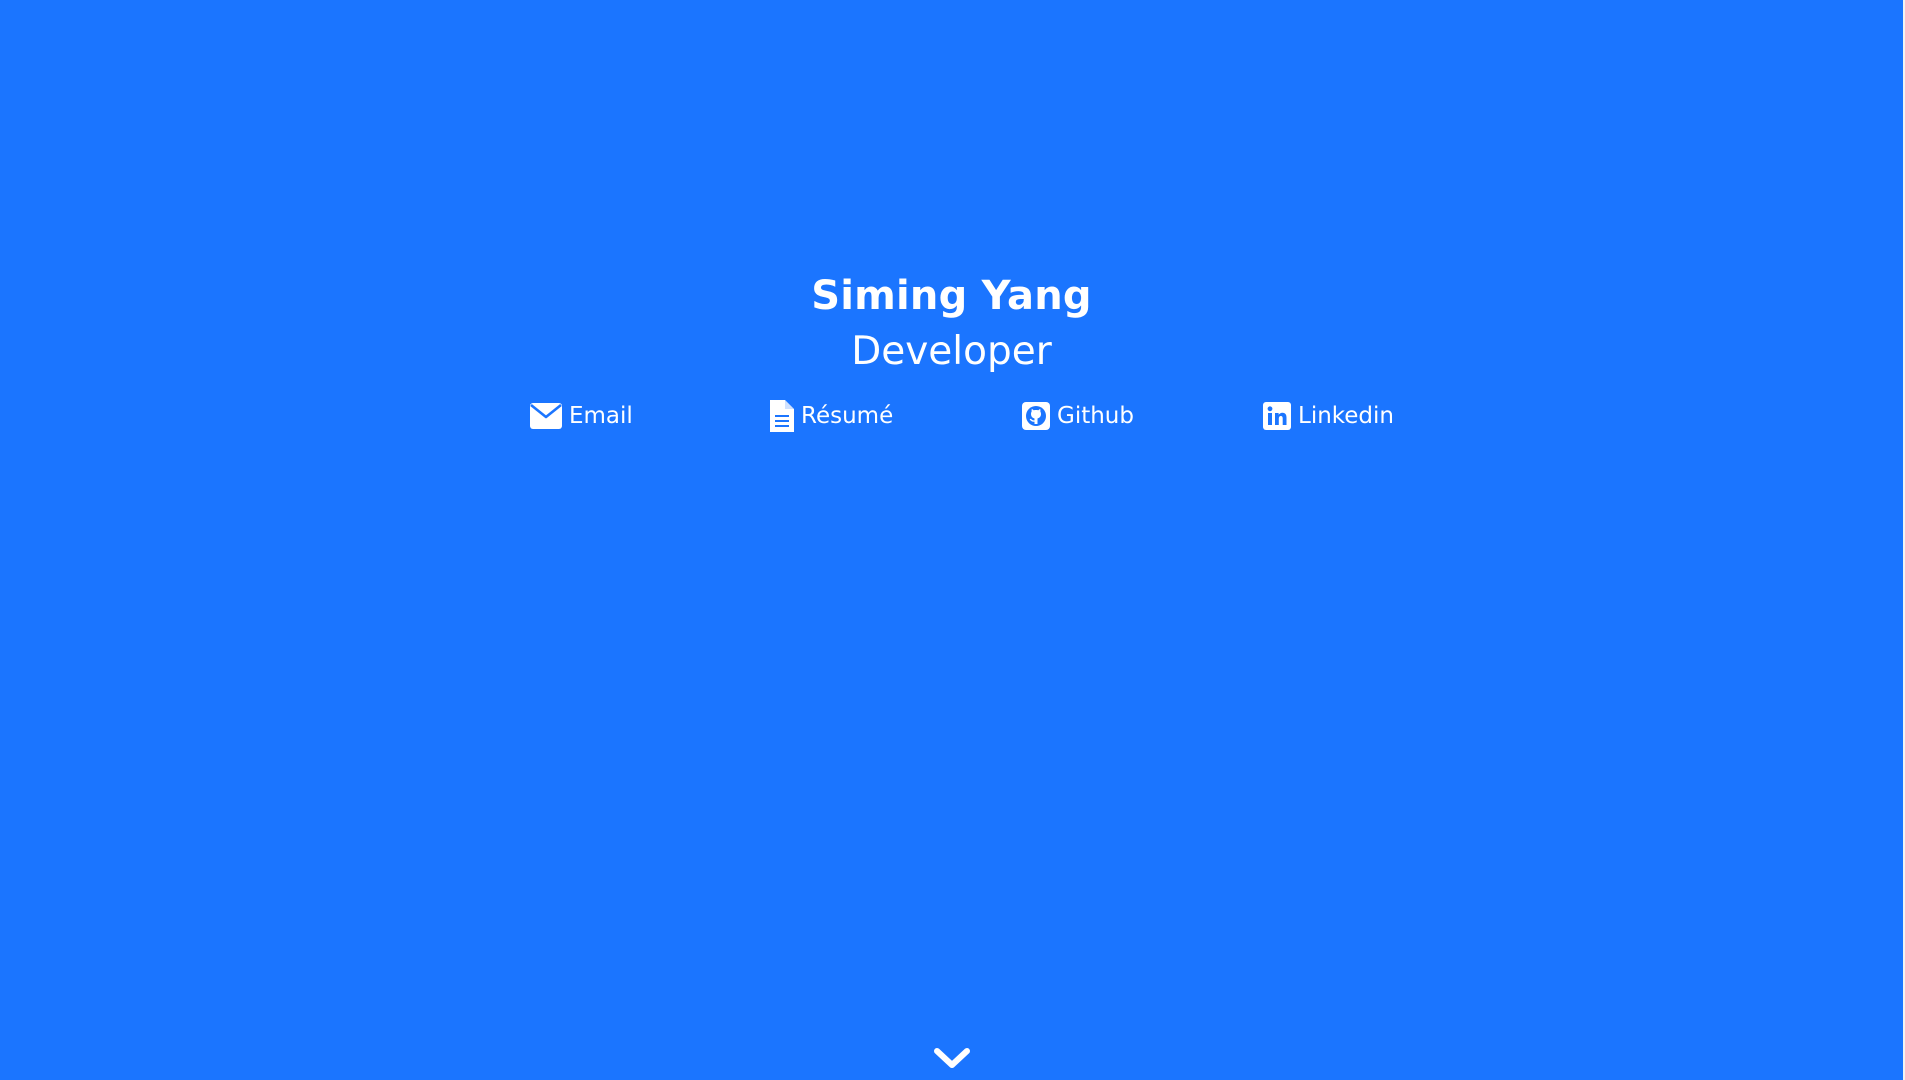  I want to click on profile-title: Developer, so click(951, 351).